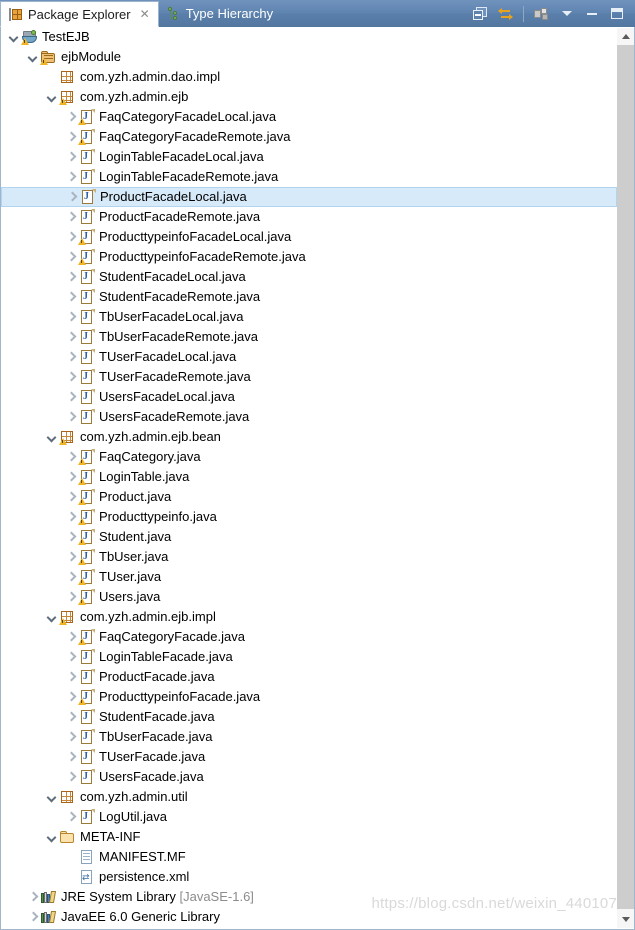  I want to click on tree-row: J FaqCategoryFacadeRemote.java, so click(309, 137).